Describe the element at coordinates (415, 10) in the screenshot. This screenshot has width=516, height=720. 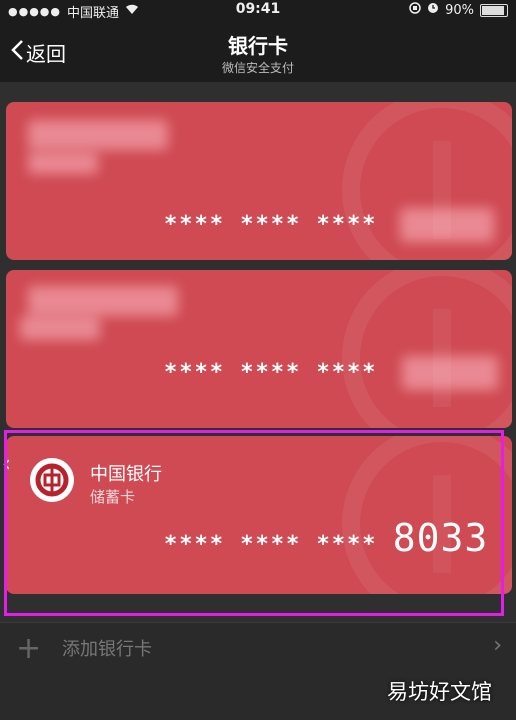
I see `rotation-lock-icon` at that location.